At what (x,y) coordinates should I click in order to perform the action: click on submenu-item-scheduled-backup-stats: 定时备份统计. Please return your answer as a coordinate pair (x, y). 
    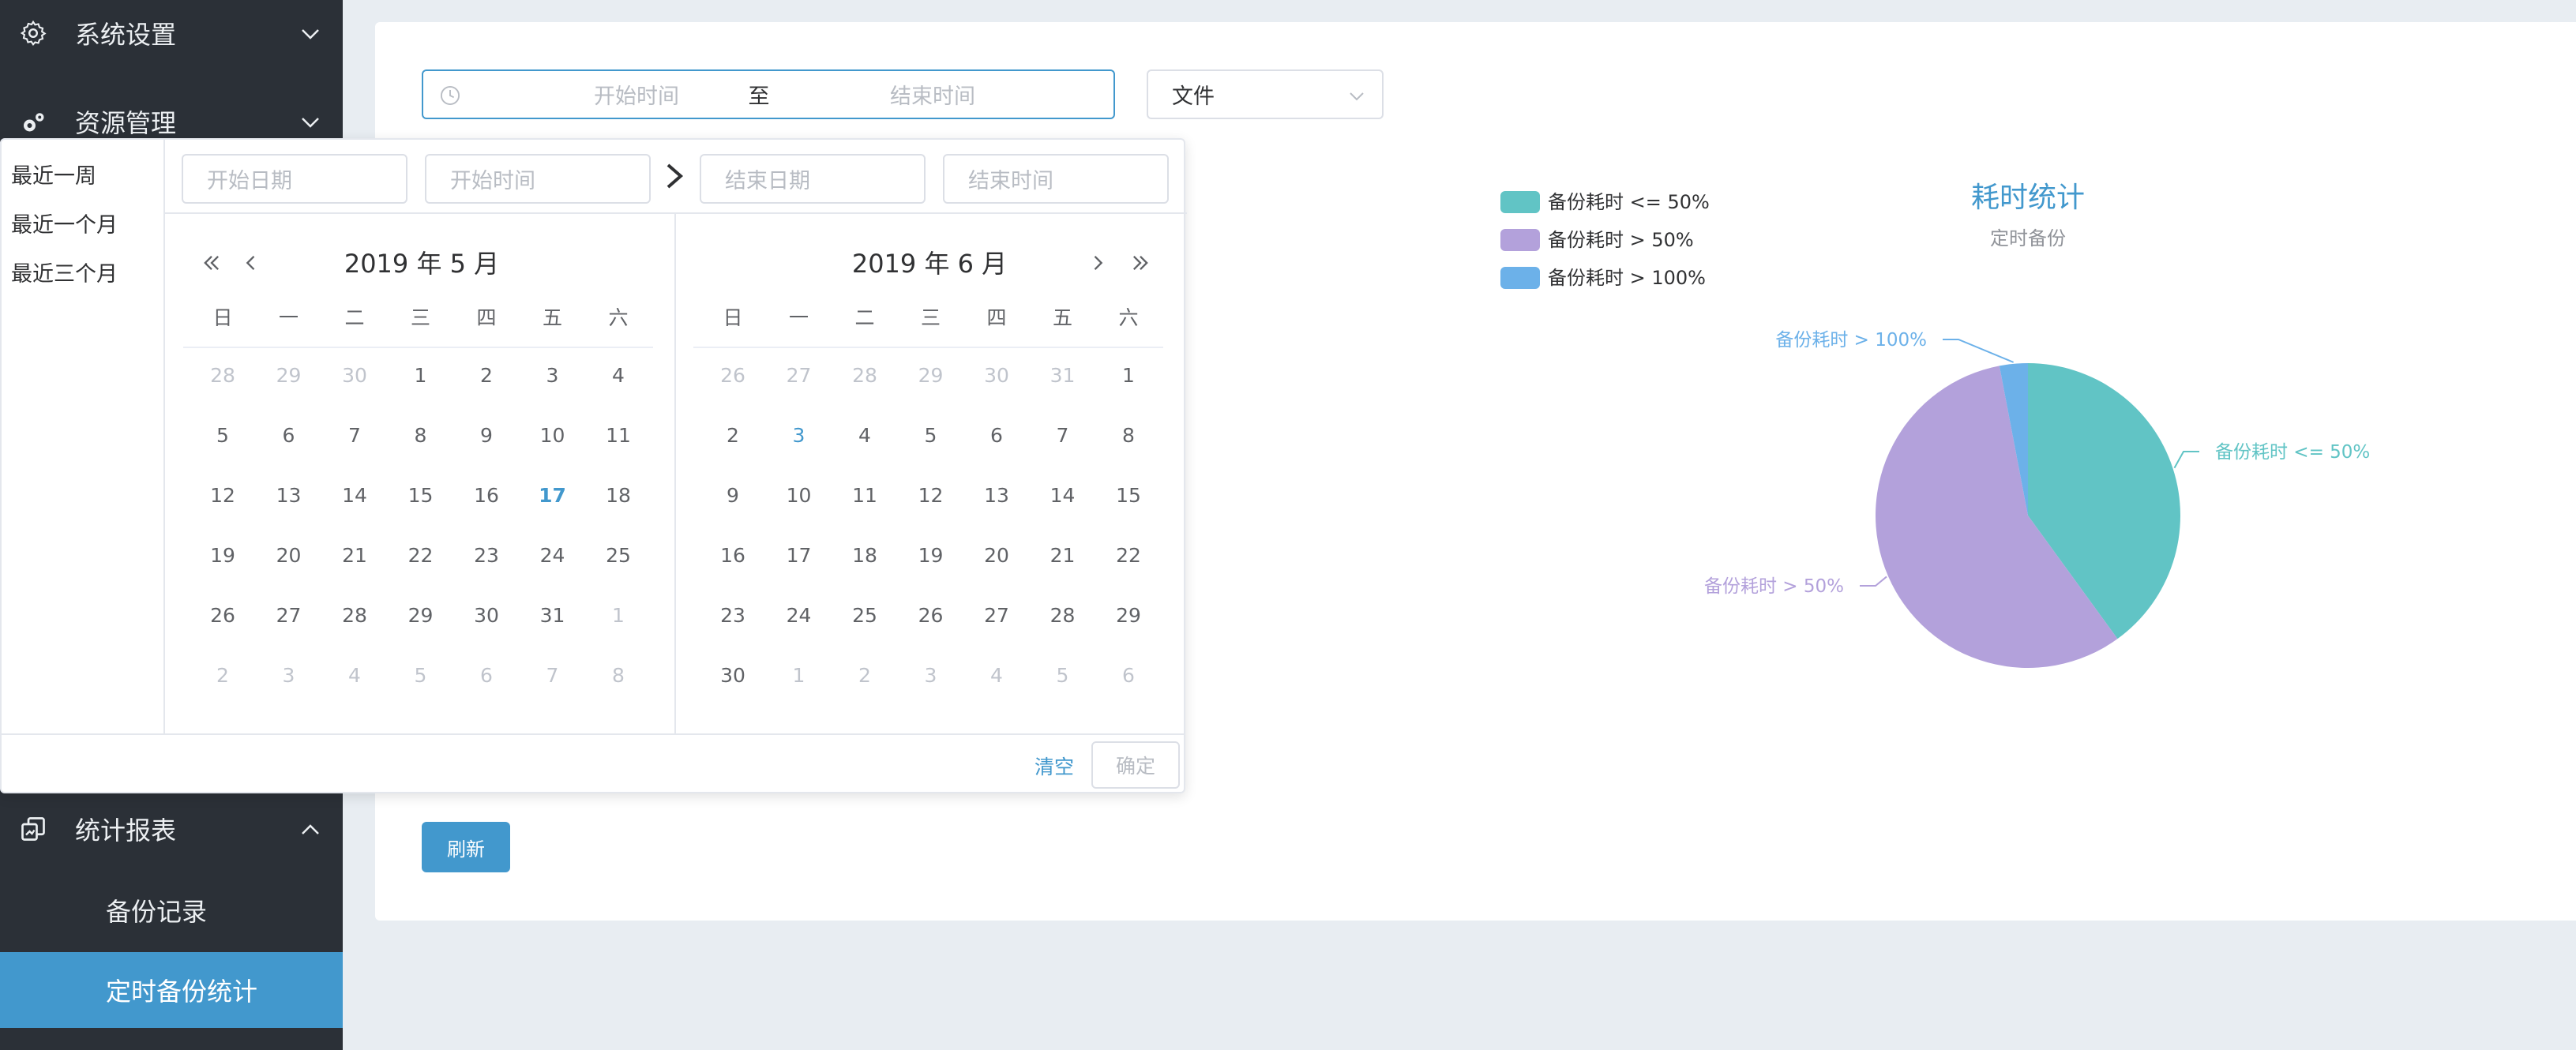
    Looking at the image, I should click on (171, 990).